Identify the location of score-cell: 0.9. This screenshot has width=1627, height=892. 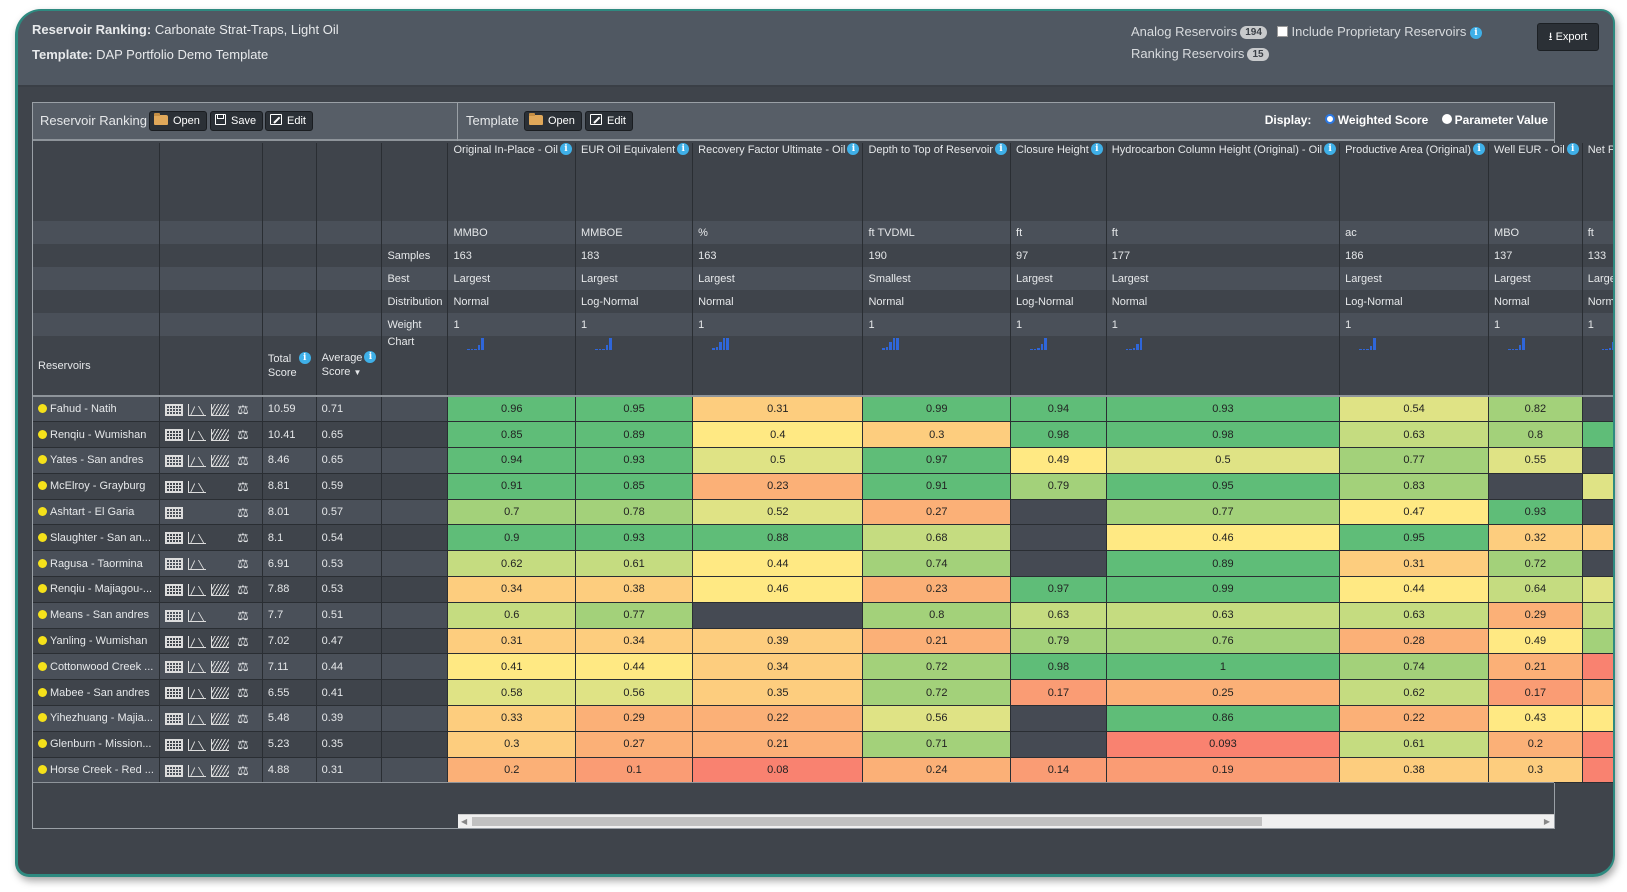
(512, 538).